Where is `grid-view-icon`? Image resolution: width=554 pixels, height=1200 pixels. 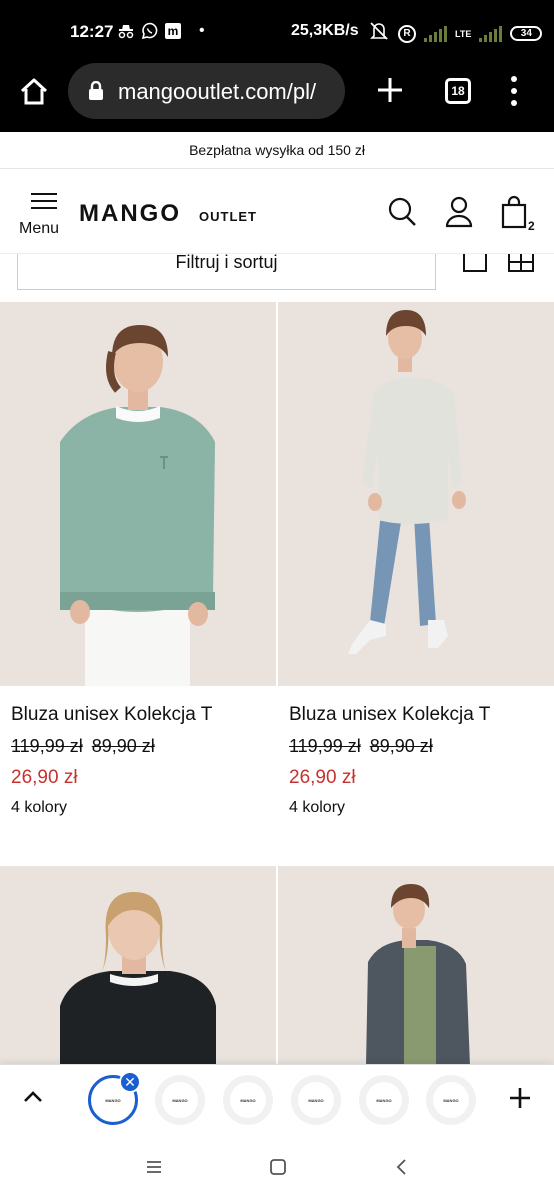
grid-view-icon is located at coordinates (521, 263).